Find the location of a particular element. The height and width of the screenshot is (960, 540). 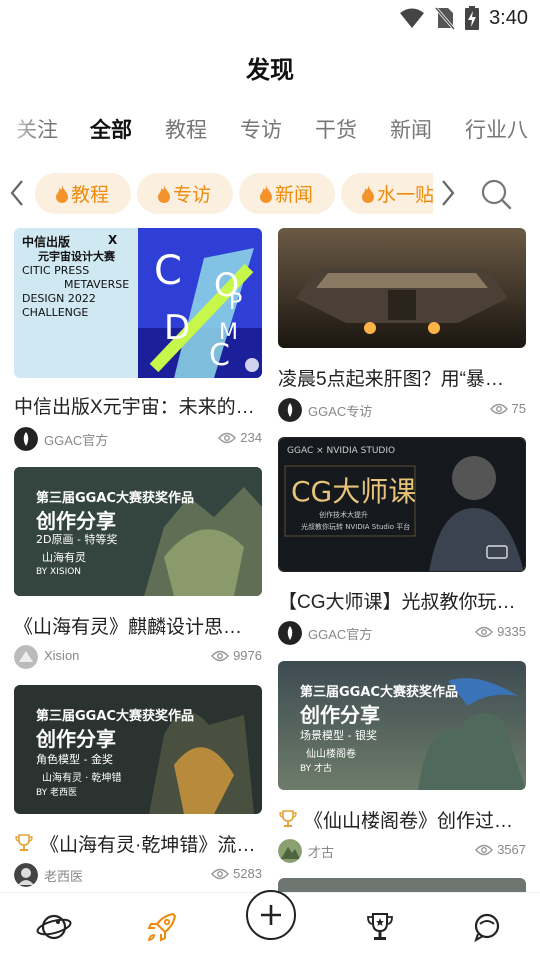

thumbnail-letter: D is located at coordinates (177, 328).